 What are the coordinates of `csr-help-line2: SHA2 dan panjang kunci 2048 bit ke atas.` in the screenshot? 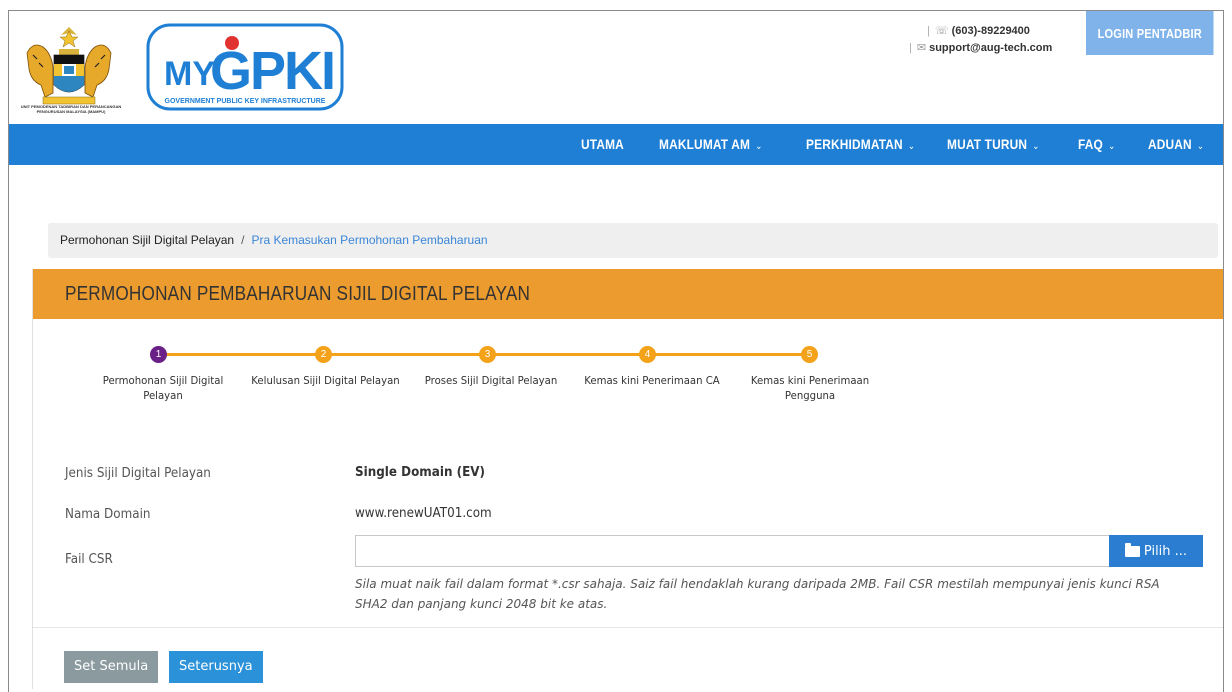 It's located at (481, 604).